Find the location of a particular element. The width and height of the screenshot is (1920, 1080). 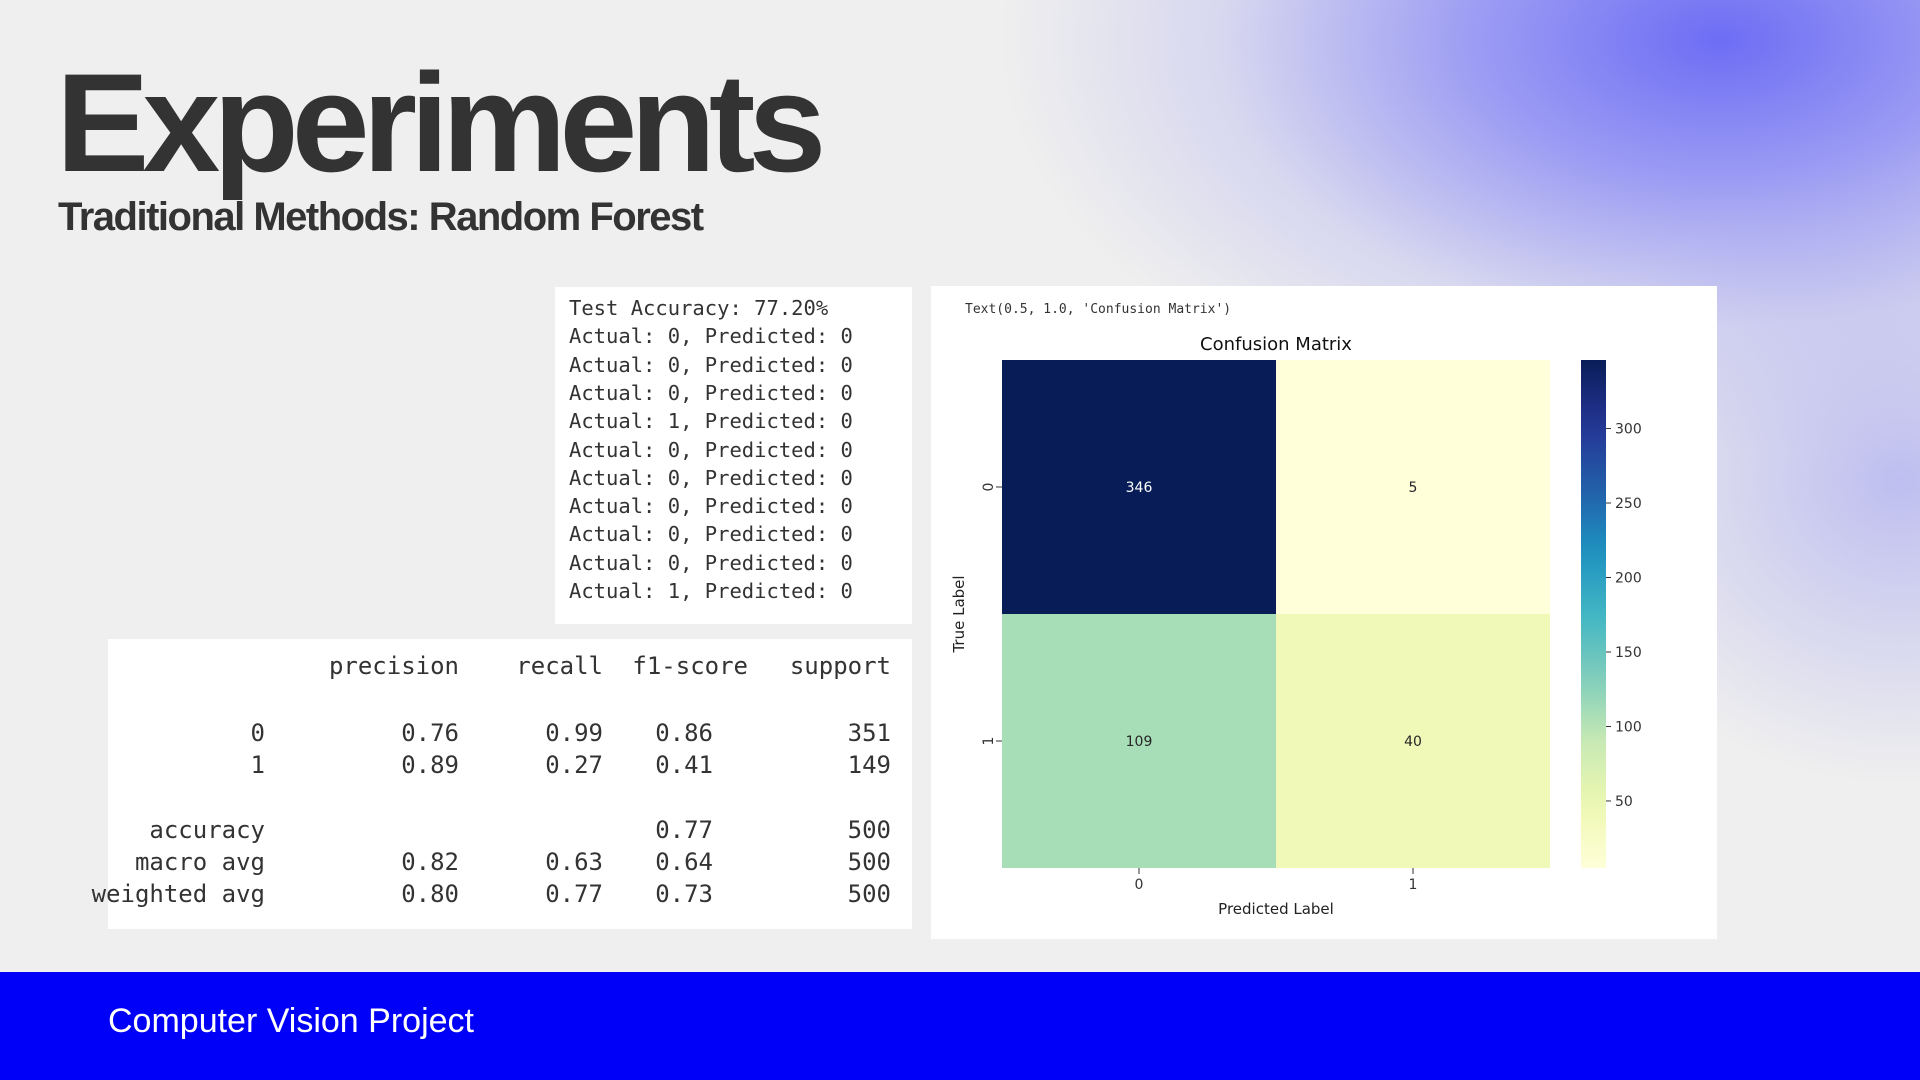

x-tick-label: 1 is located at coordinates (1413, 885).